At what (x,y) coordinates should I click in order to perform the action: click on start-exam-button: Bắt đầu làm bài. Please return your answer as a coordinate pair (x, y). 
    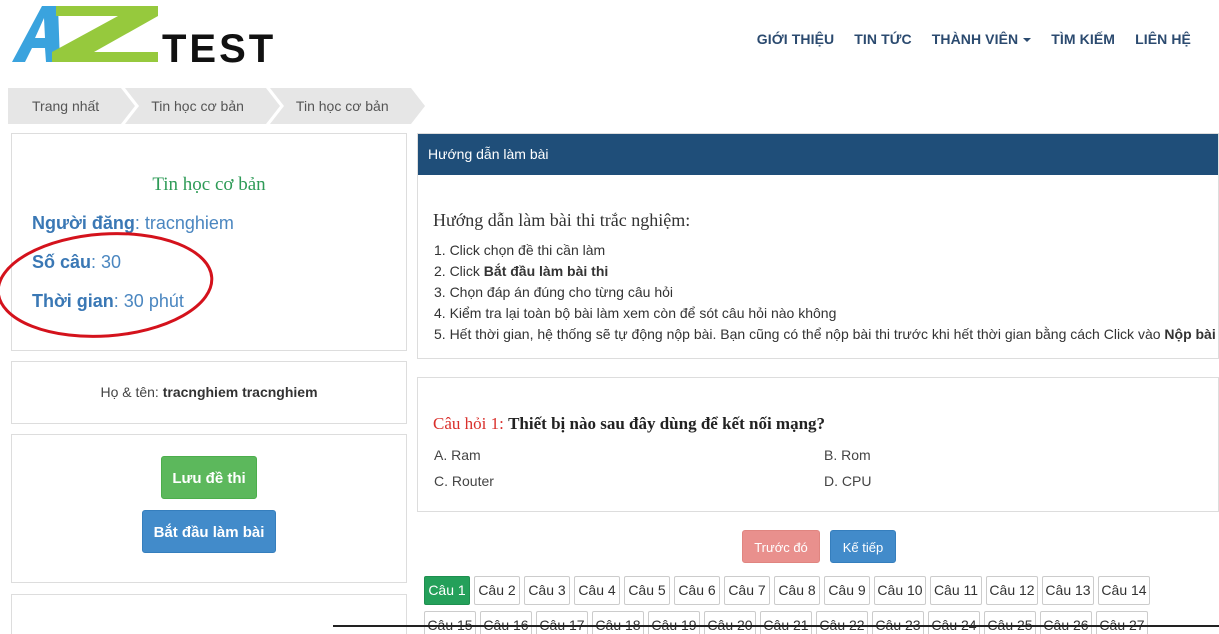
    Looking at the image, I should click on (209, 531).